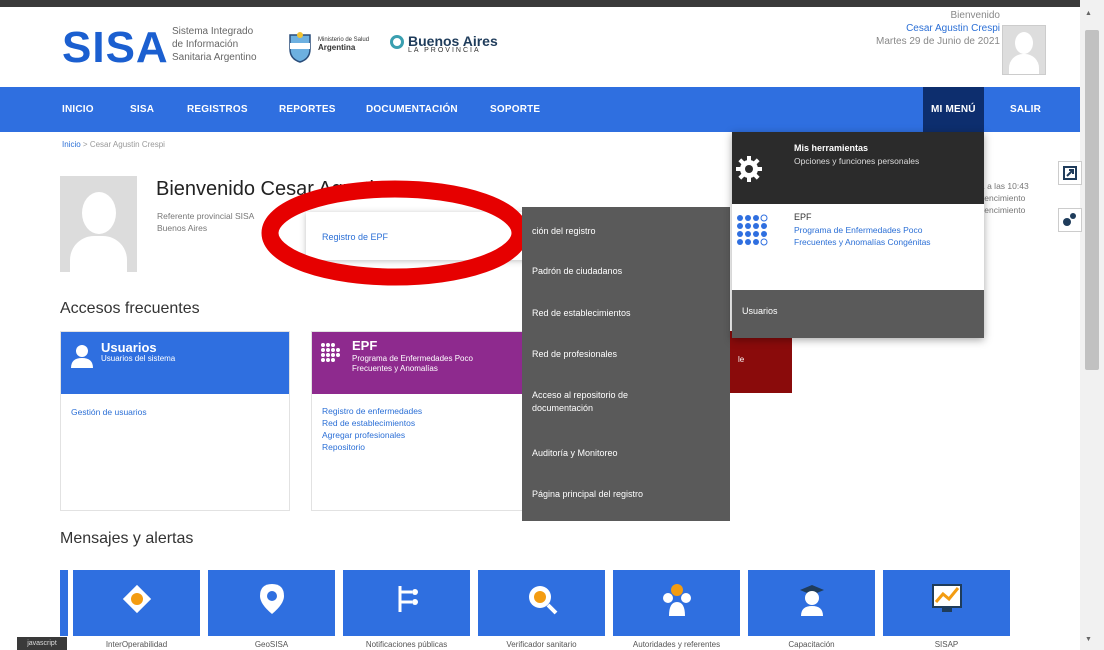  I want to click on mis-herramientas-title: Mis herramientas, so click(831, 148).